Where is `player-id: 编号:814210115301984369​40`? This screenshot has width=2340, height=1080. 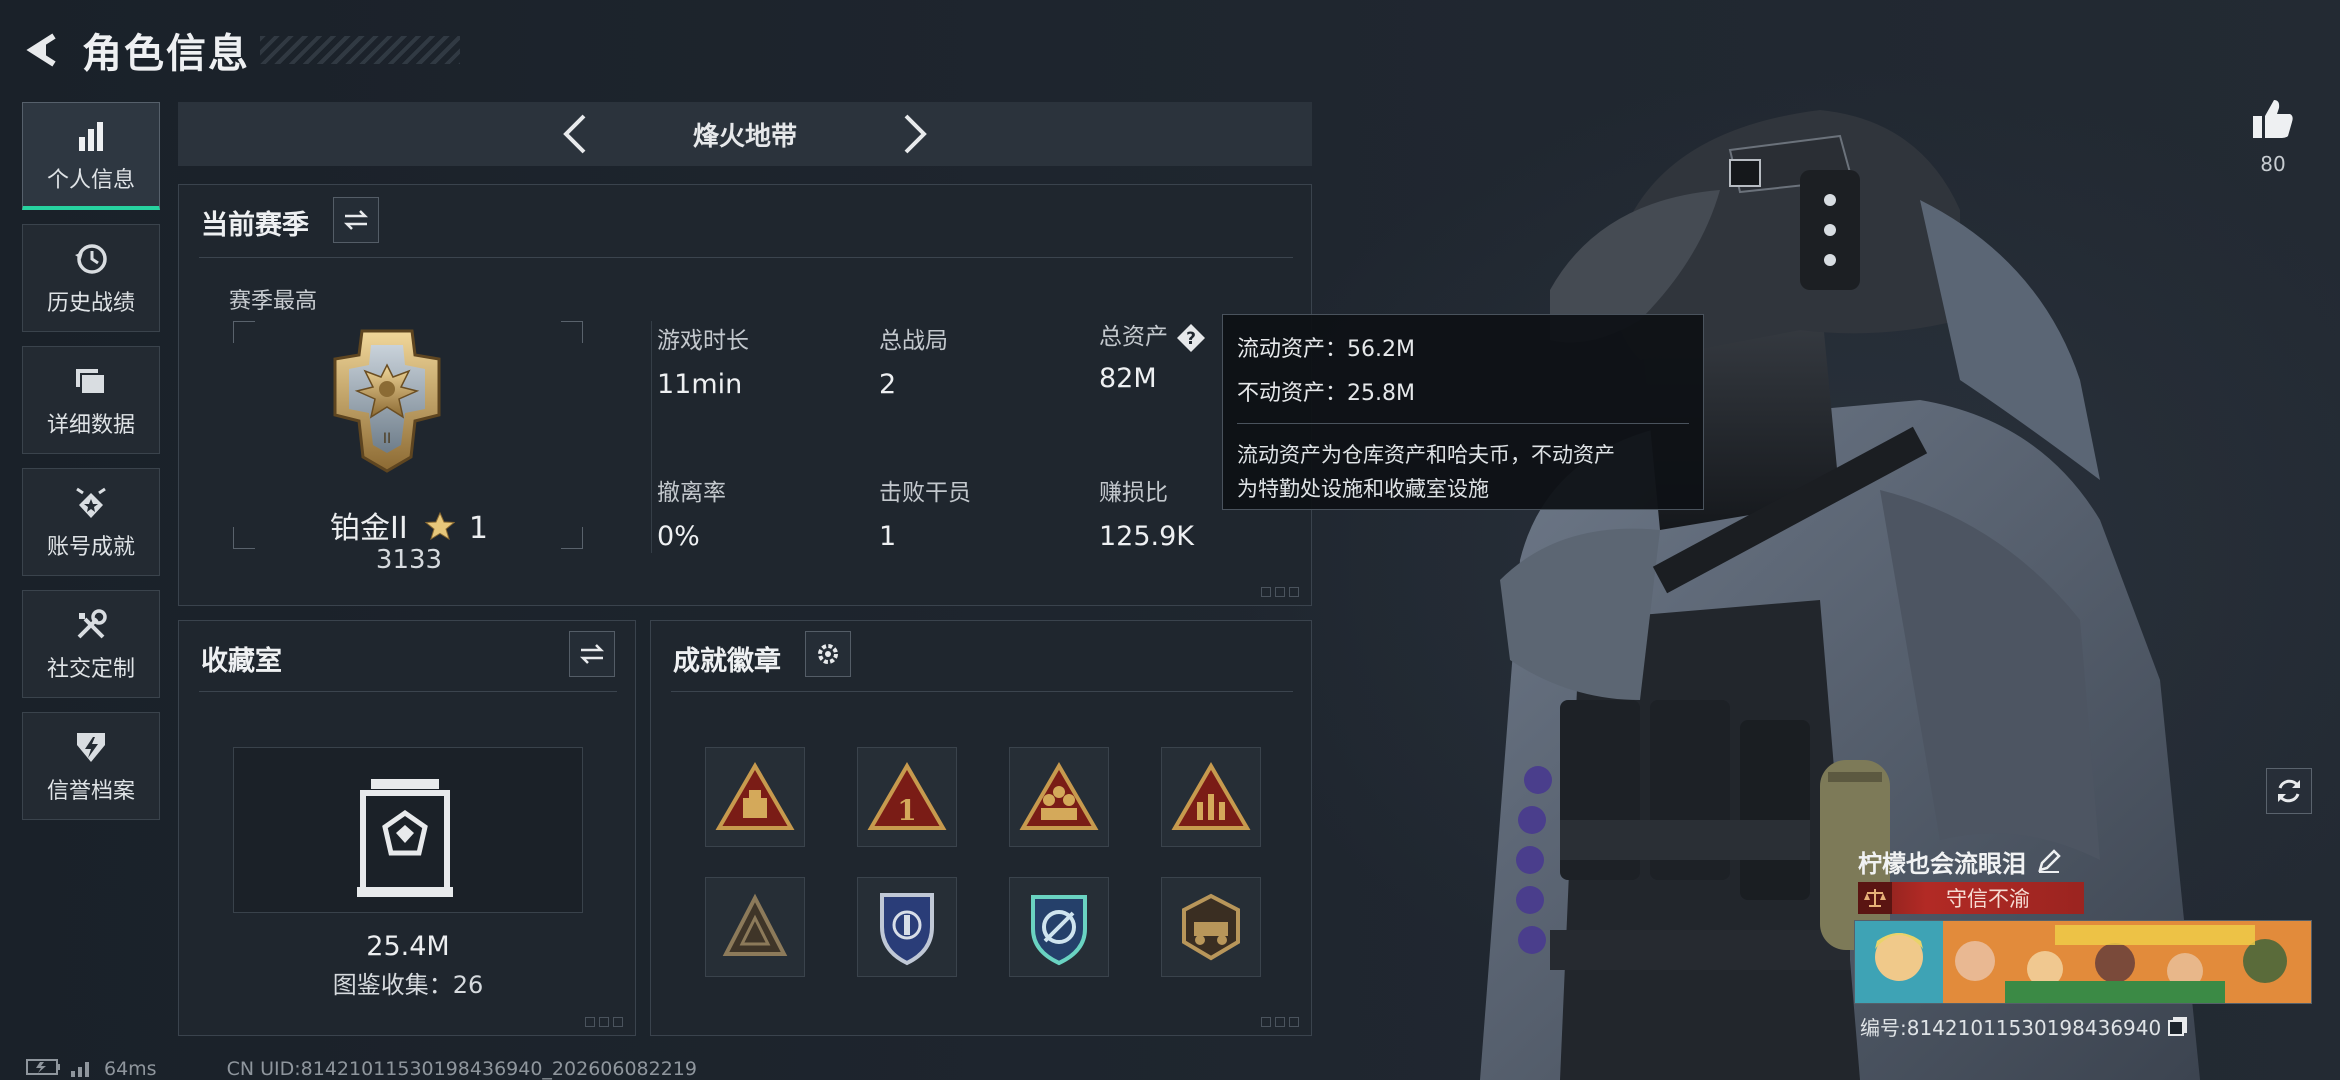
player-id: 编号:814210115301984369​40 is located at coordinates (2011, 1028).